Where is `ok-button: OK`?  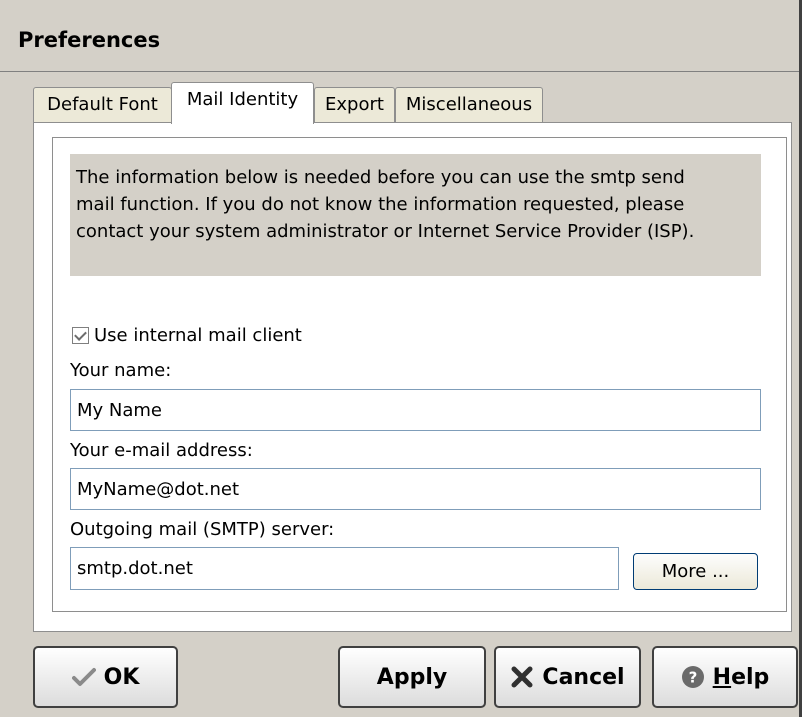
ok-button: OK is located at coordinates (105, 677).